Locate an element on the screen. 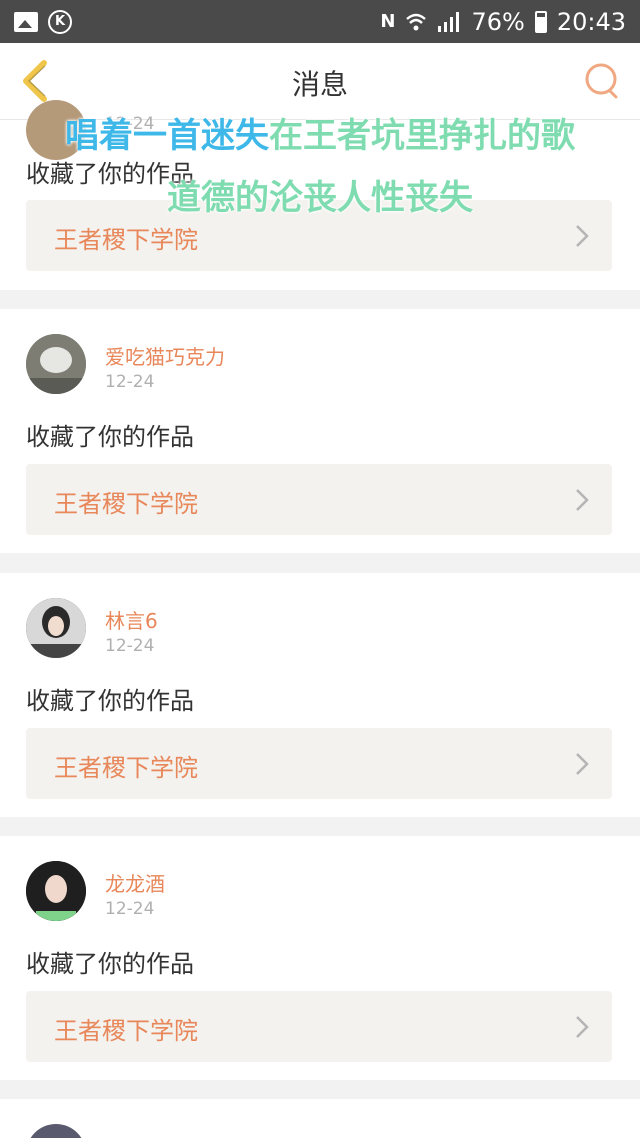  overlay-caption-line2: 道德的沦丧人性丧失 is located at coordinates (320, 198).